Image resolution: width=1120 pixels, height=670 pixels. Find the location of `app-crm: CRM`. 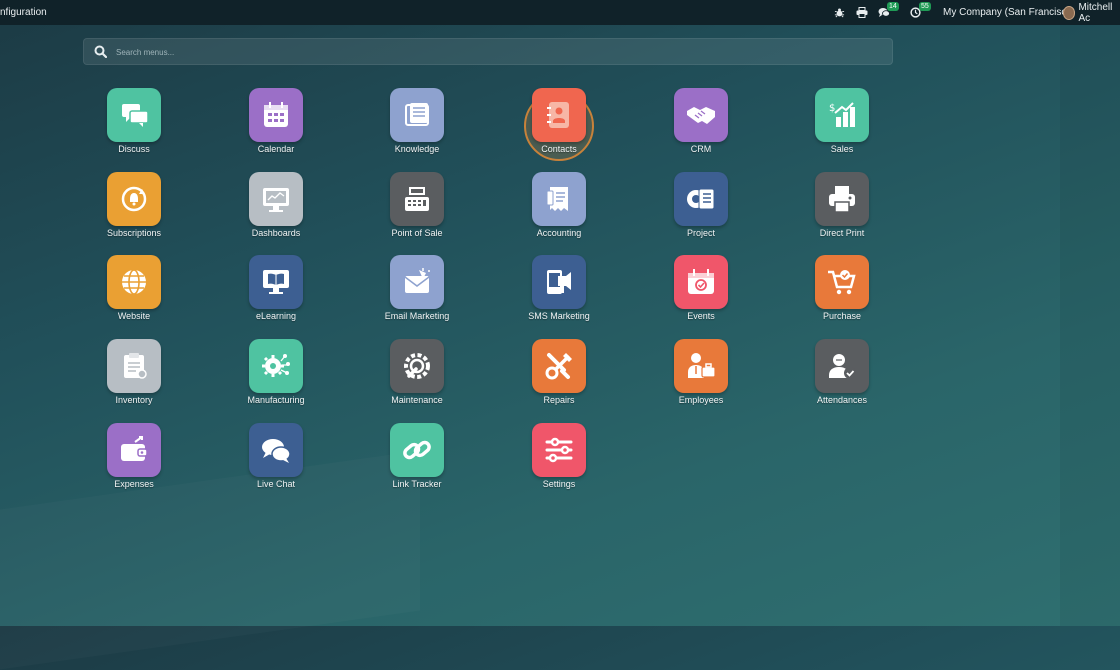

app-crm: CRM is located at coordinates (701, 127).